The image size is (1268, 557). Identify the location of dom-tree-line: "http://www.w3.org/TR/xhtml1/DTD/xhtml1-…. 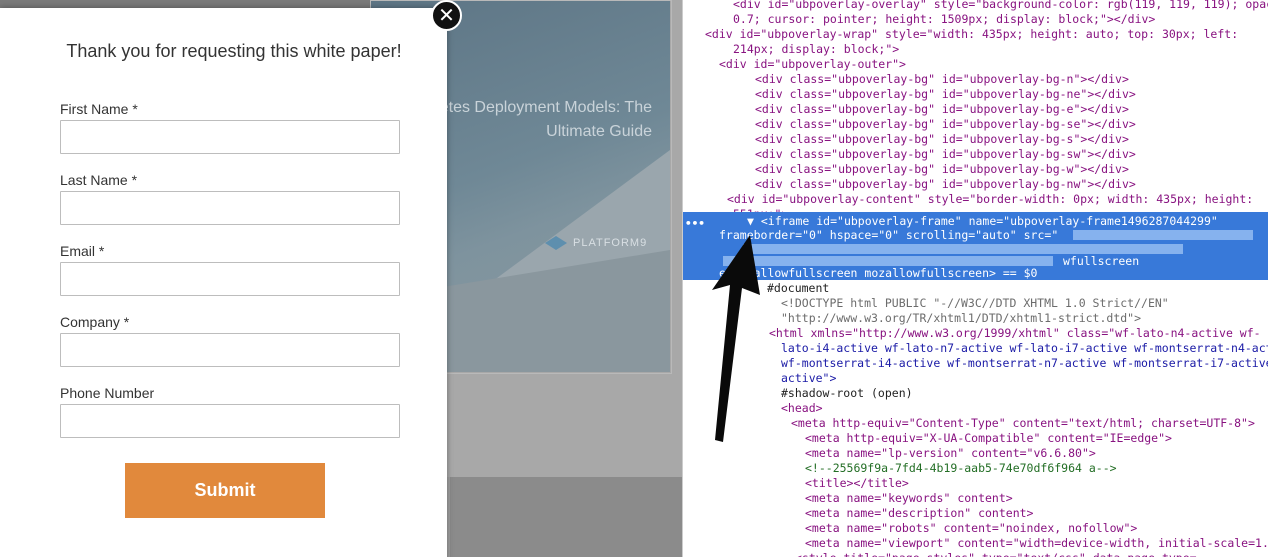
(961, 318).